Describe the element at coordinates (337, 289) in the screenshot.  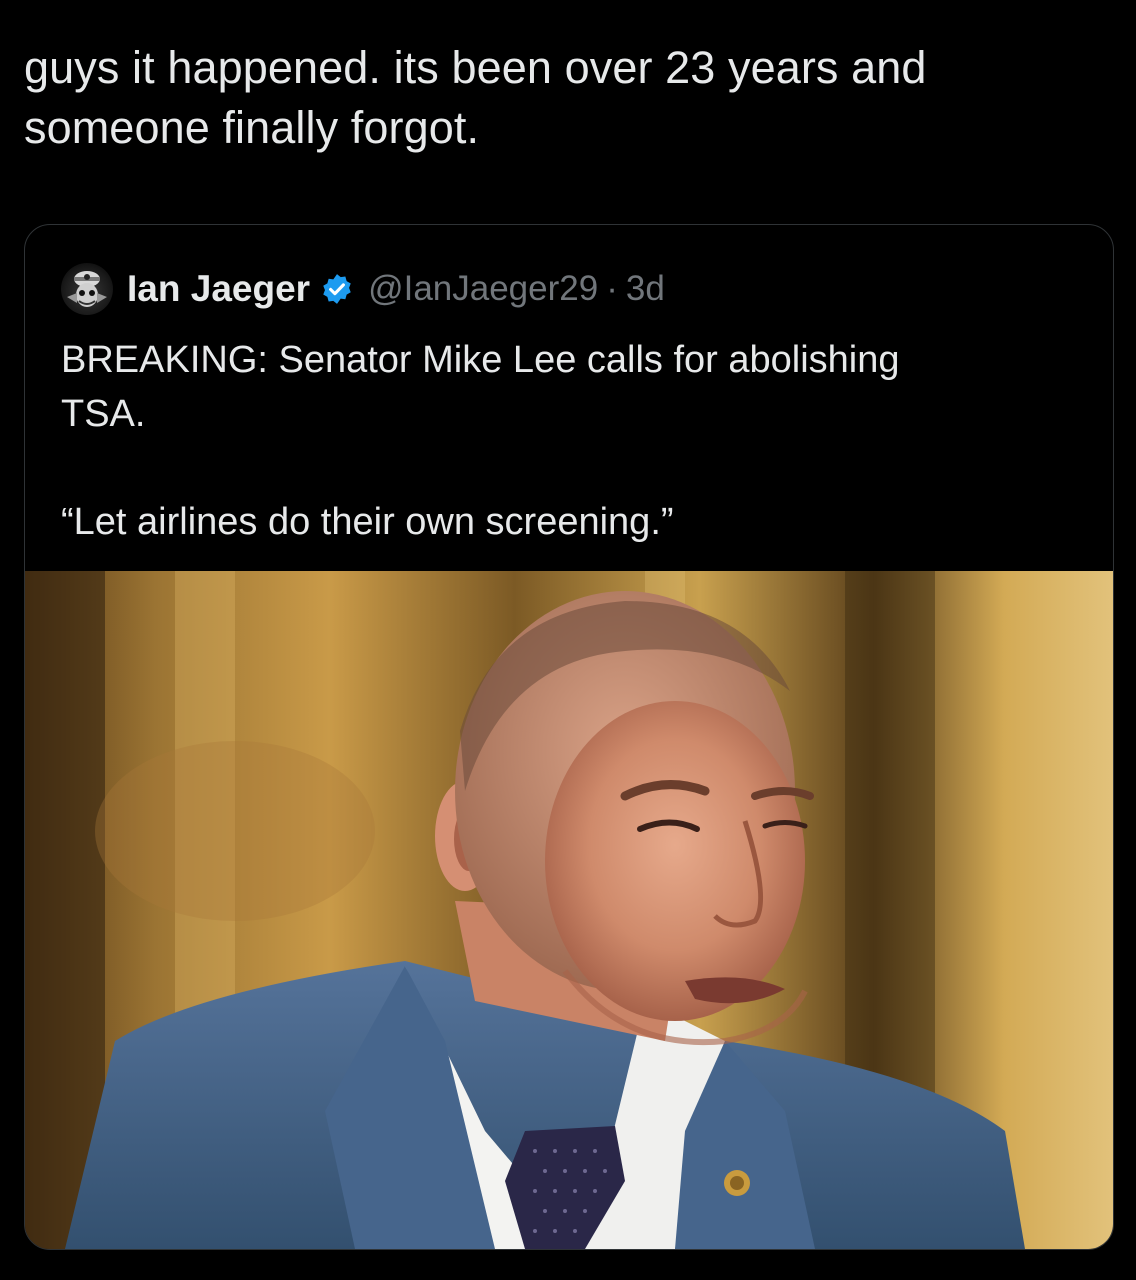
I see `verified-badge-icon` at that location.